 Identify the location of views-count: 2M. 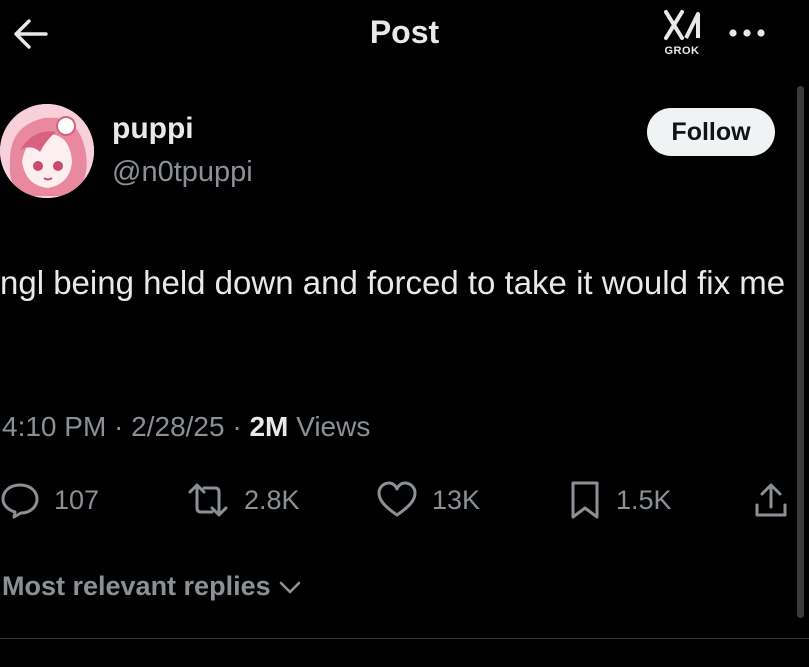
(269, 426).